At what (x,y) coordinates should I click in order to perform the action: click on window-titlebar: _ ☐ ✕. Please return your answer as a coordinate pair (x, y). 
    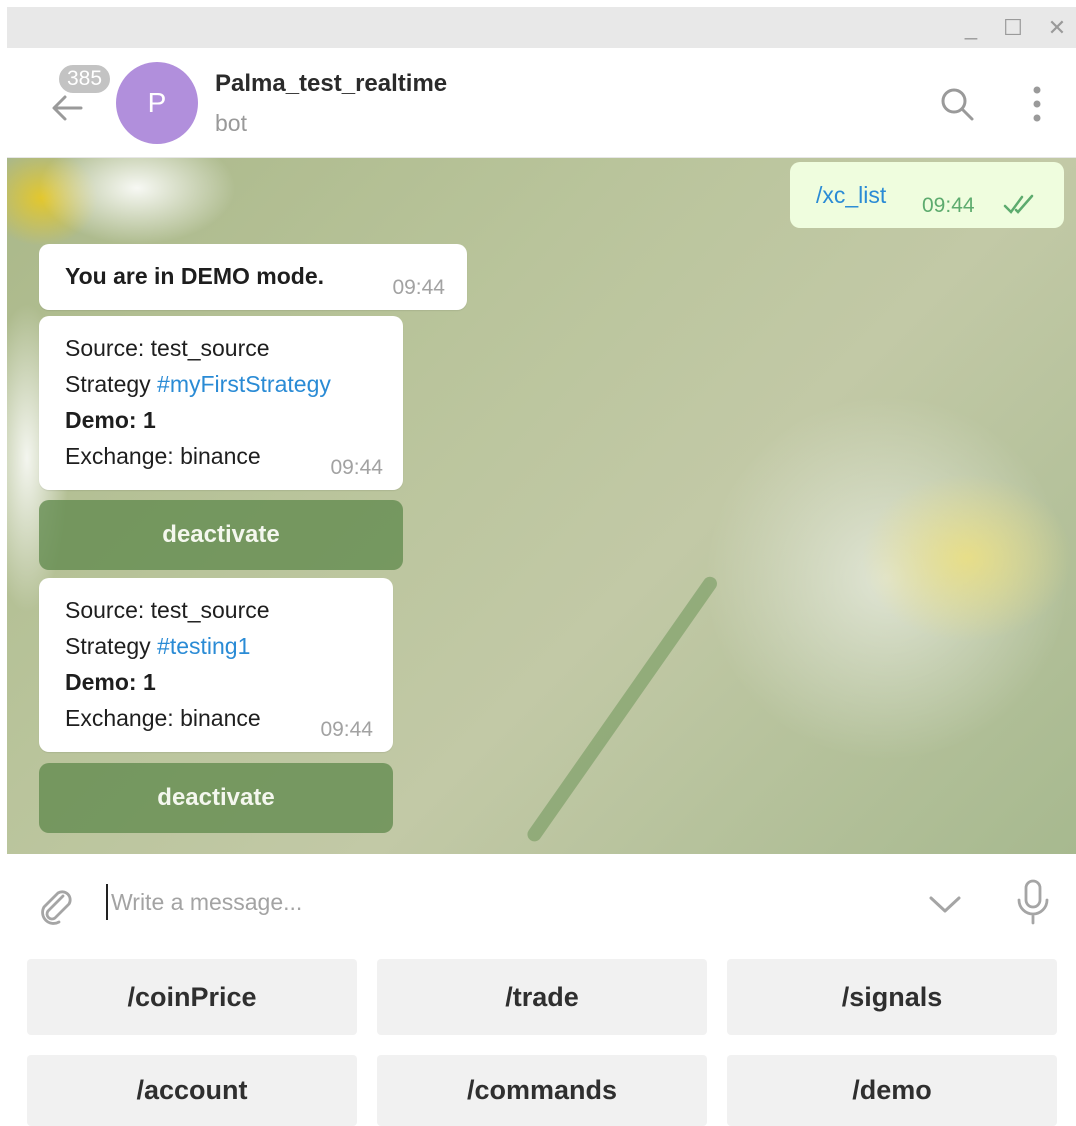
    Looking at the image, I should click on (541, 27).